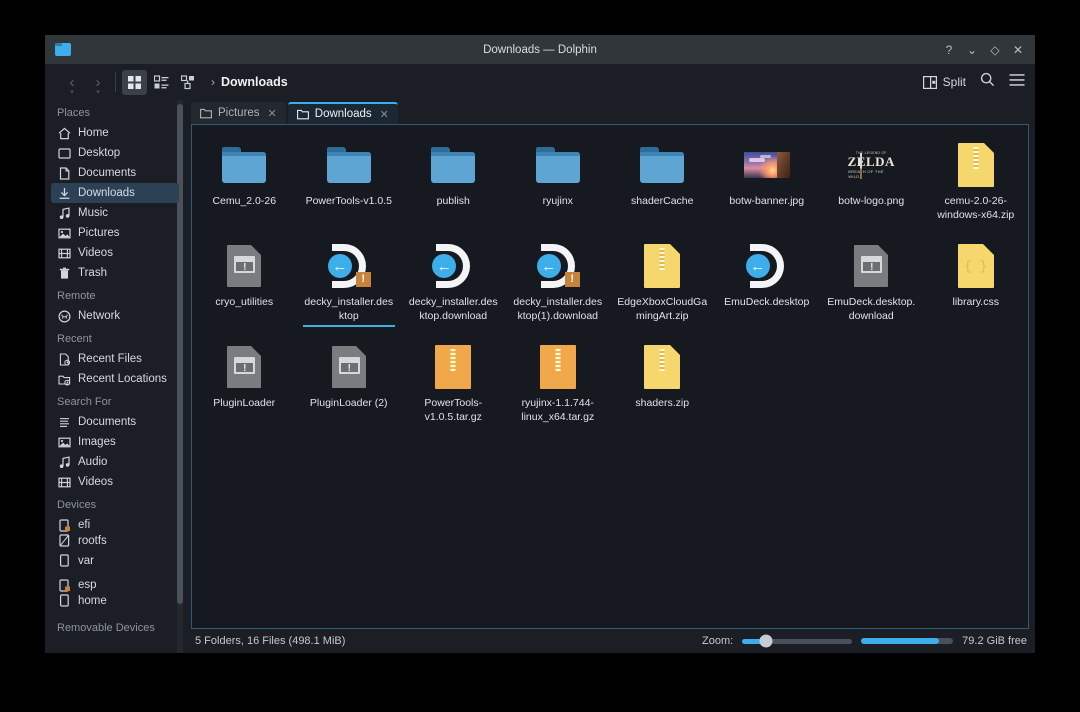  Describe the element at coordinates (540, 49) in the screenshot. I see `title-bar: Downloads — Dolphin ? ⌄ ◇ ✕` at that location.